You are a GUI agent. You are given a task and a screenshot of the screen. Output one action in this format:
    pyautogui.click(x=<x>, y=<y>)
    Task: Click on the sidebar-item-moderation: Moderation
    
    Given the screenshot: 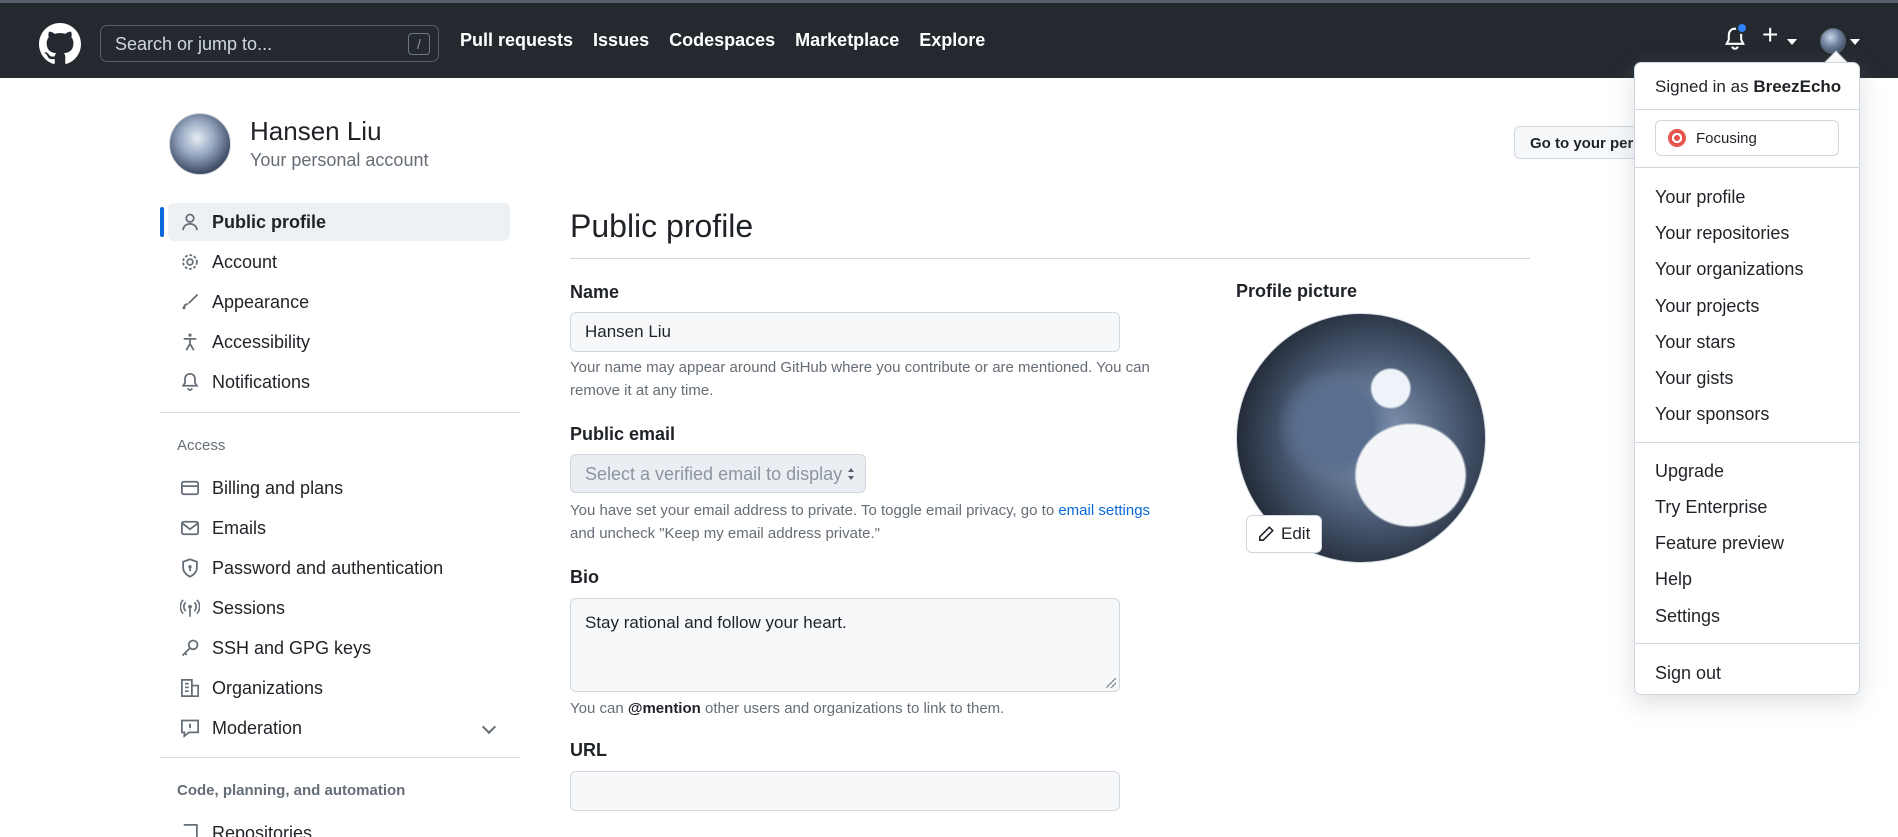 What is the action you would take?
    pyautogui.click(x=339, y=728)
    